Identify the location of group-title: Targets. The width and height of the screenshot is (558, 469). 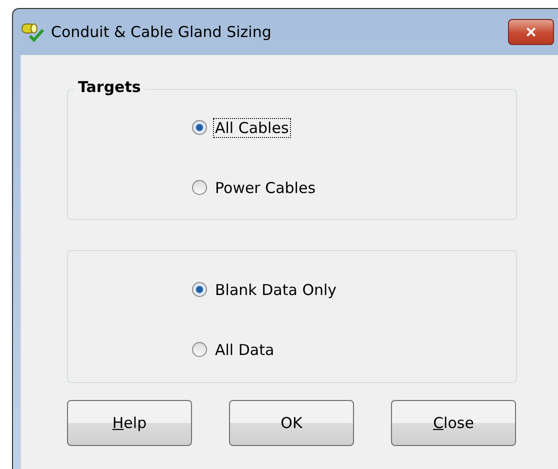
(109, 87).